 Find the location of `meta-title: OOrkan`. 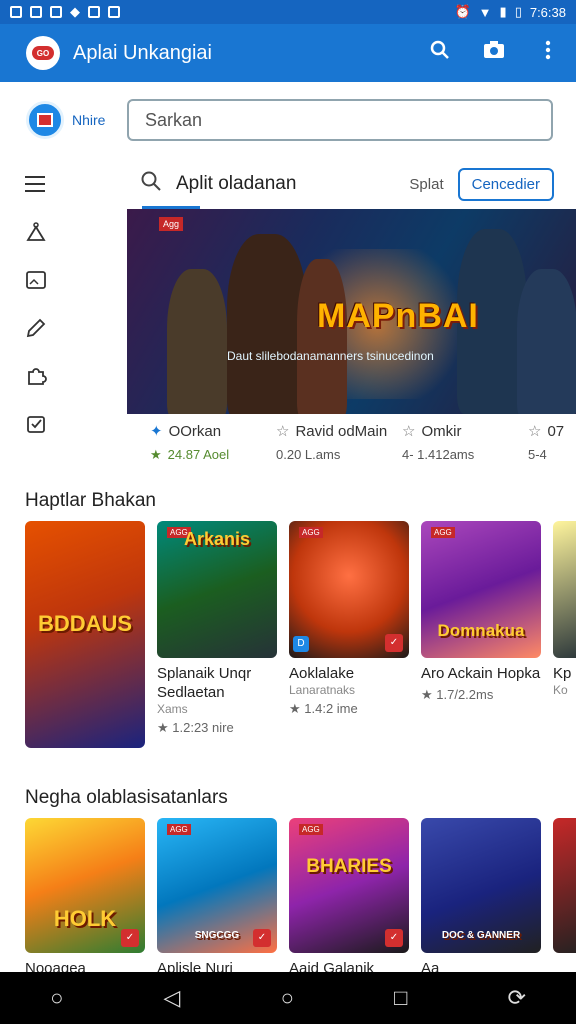

meta-title: OOrkan is located at coordinates (195, 431).